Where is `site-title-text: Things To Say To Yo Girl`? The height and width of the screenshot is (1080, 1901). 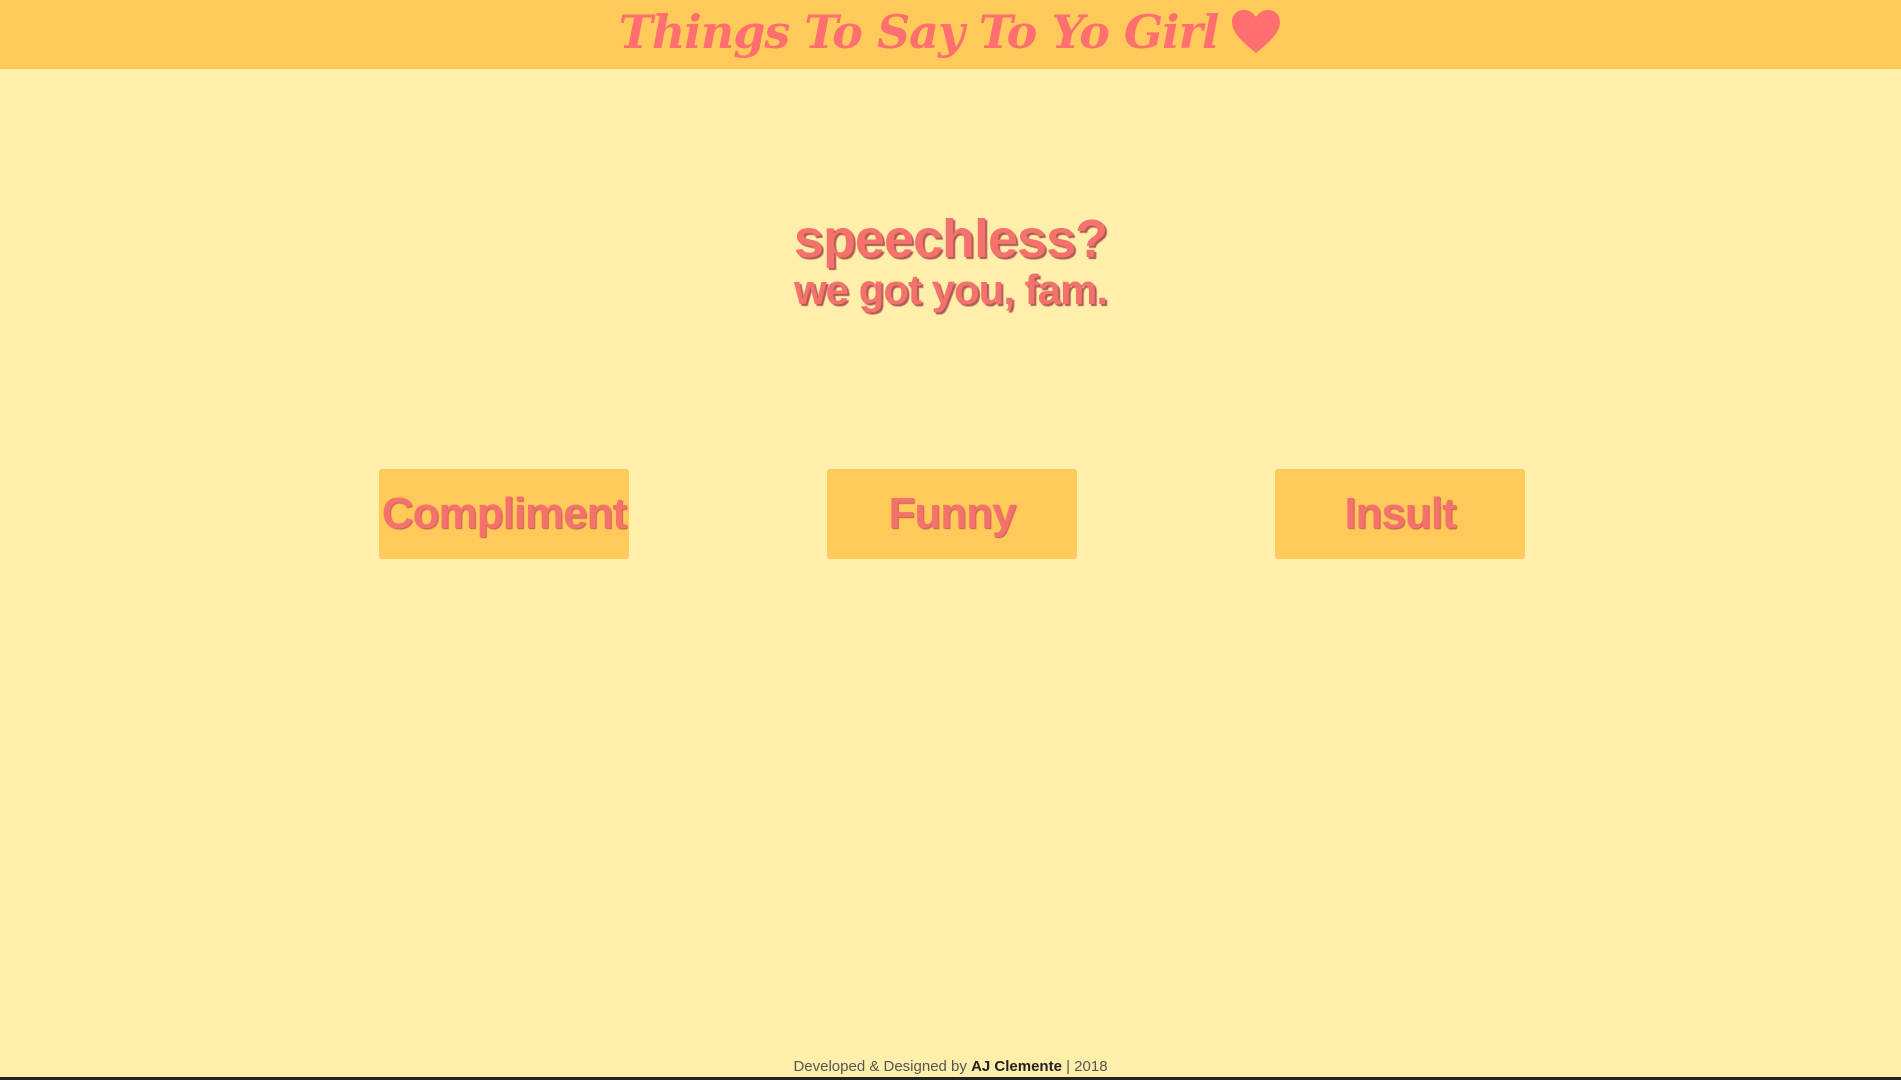 site-title-text: Things To Say To Yo Girl is located at coordinates (919, 31).